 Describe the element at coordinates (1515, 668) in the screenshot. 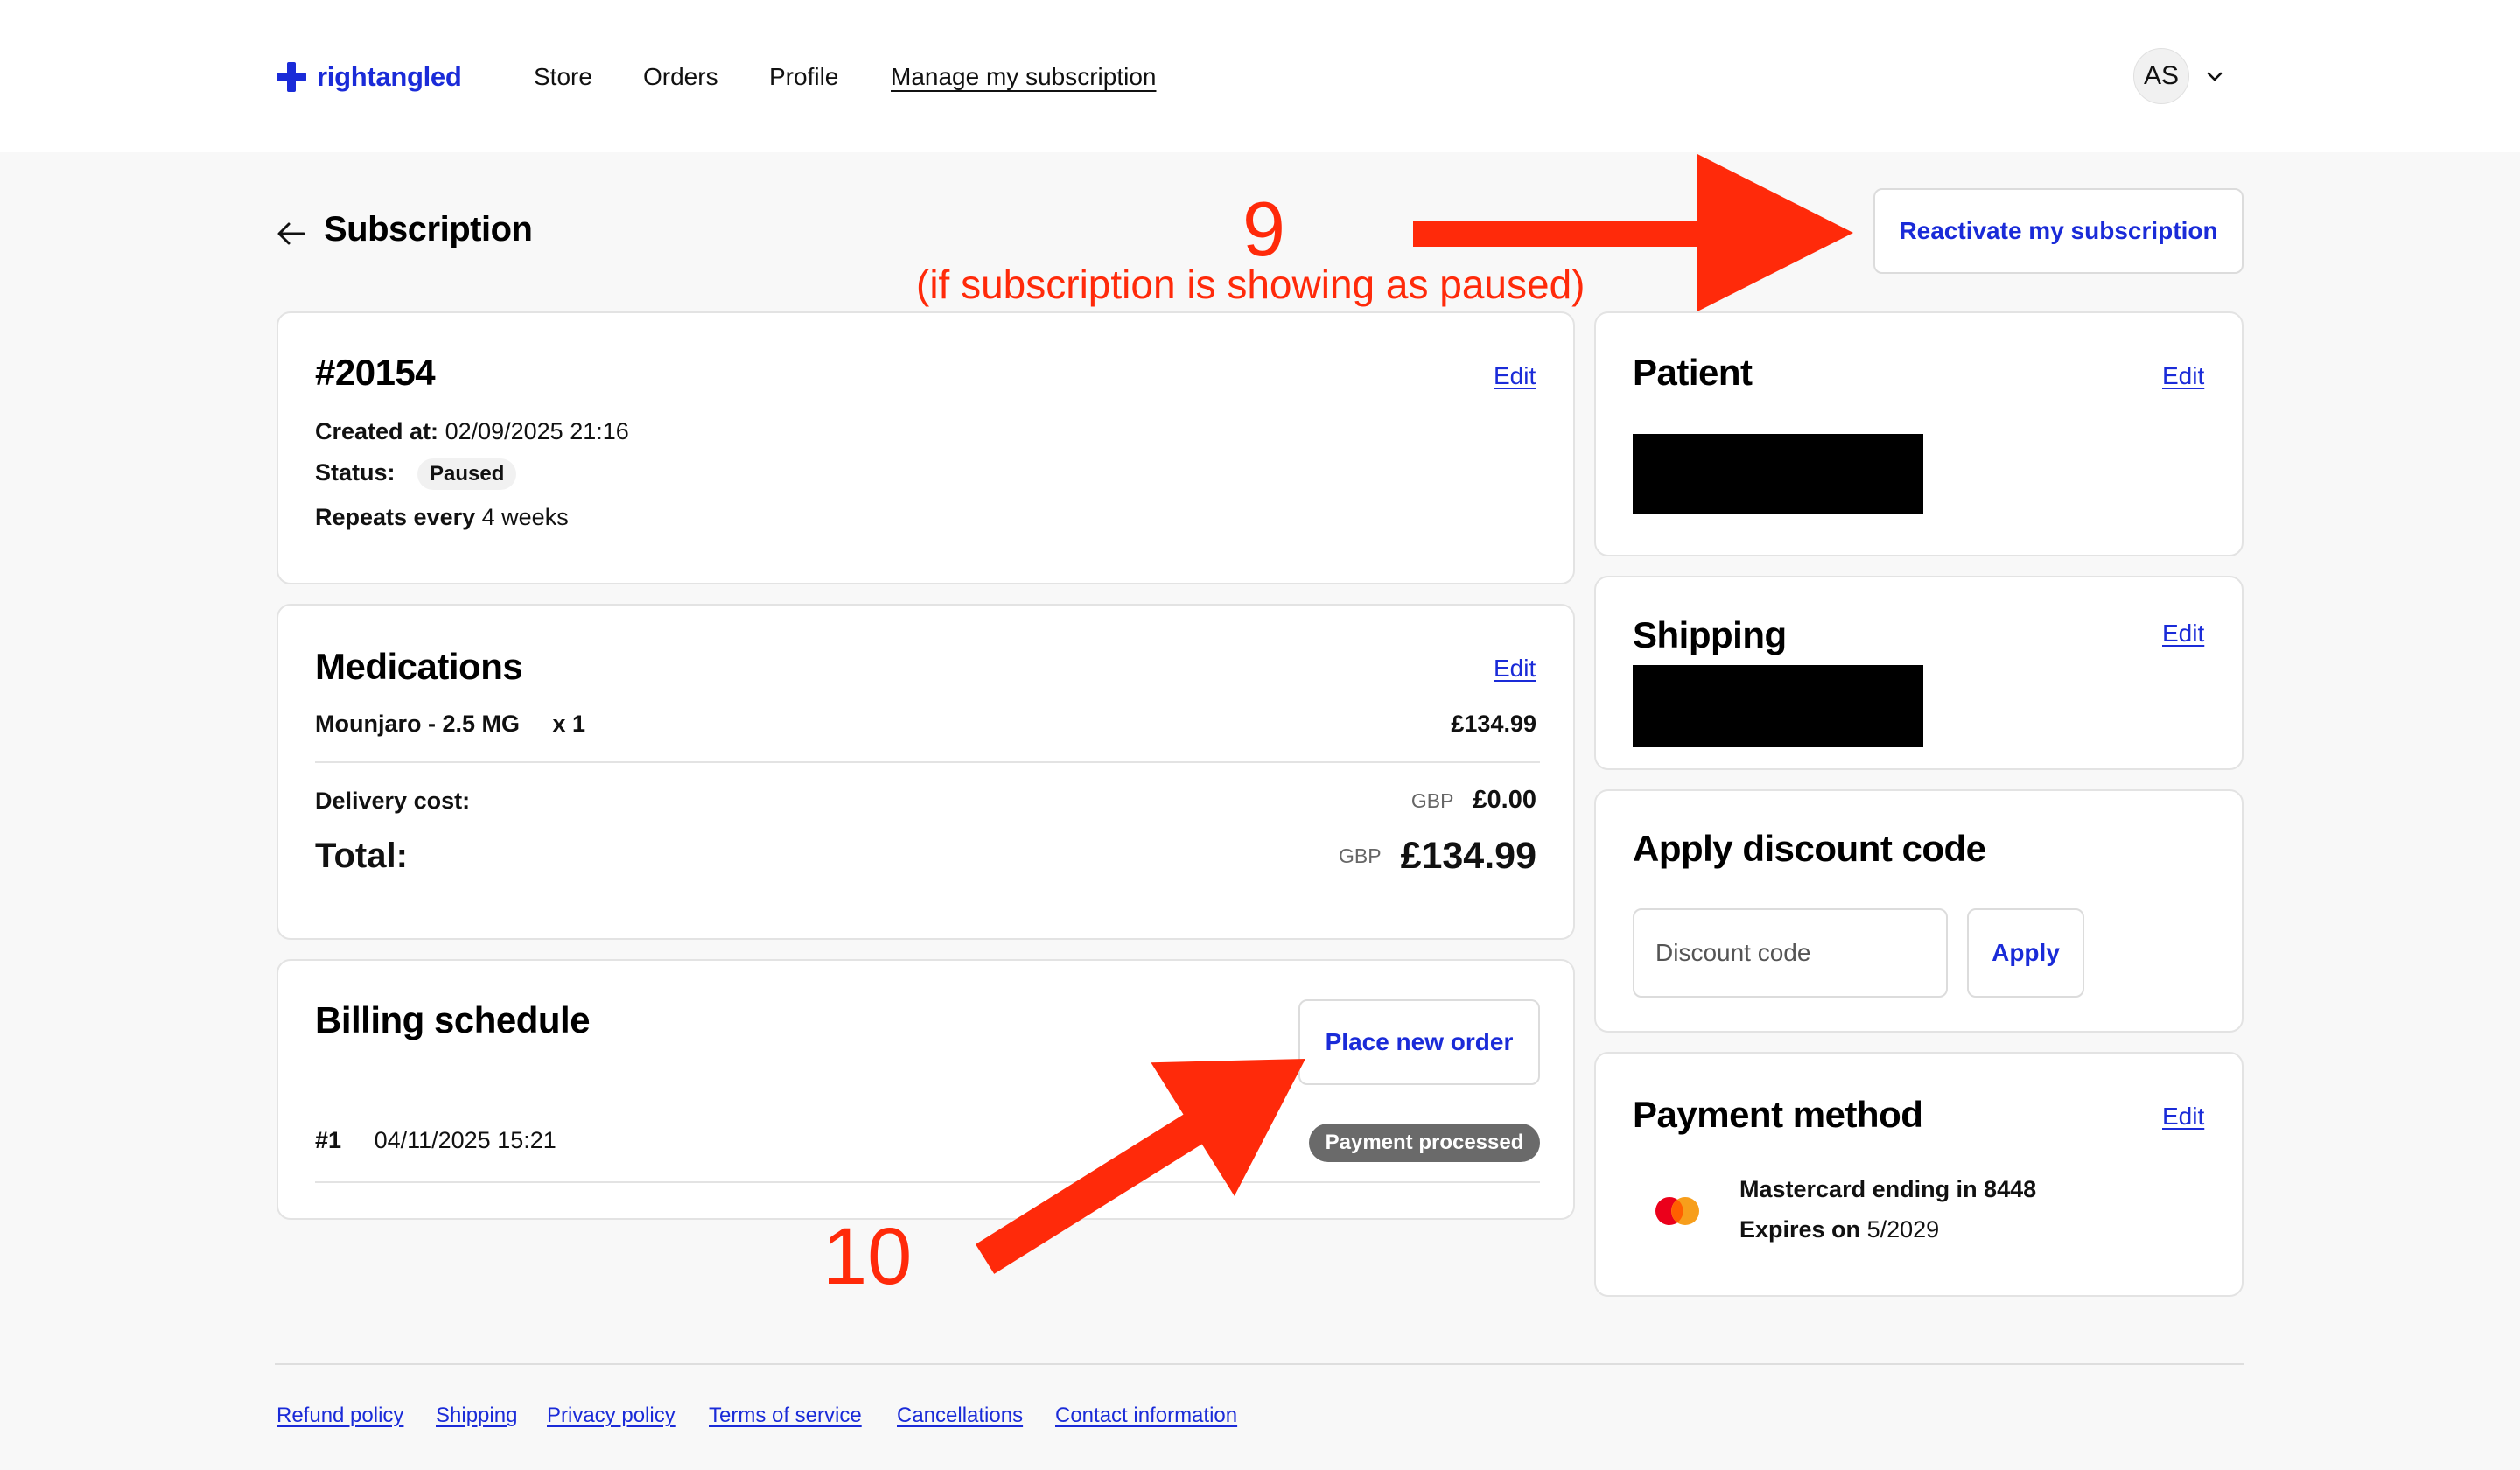

I see `edit-medications-link: Edit` at that location.